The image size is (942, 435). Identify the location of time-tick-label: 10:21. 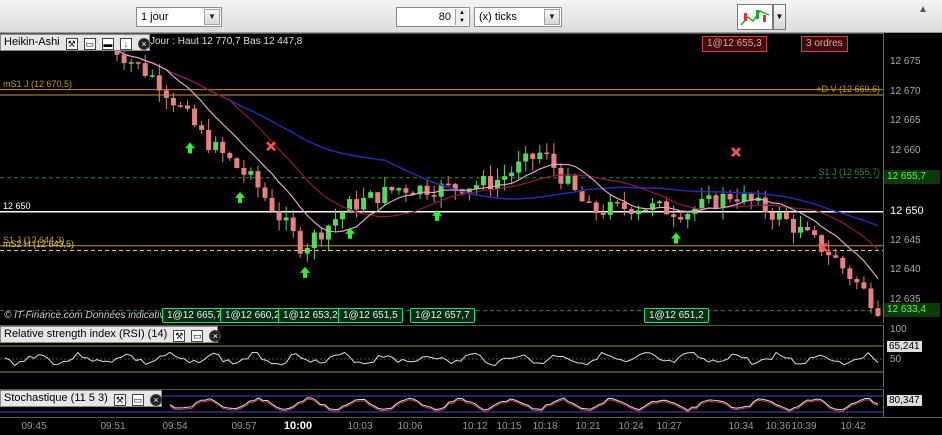
(588, 426).